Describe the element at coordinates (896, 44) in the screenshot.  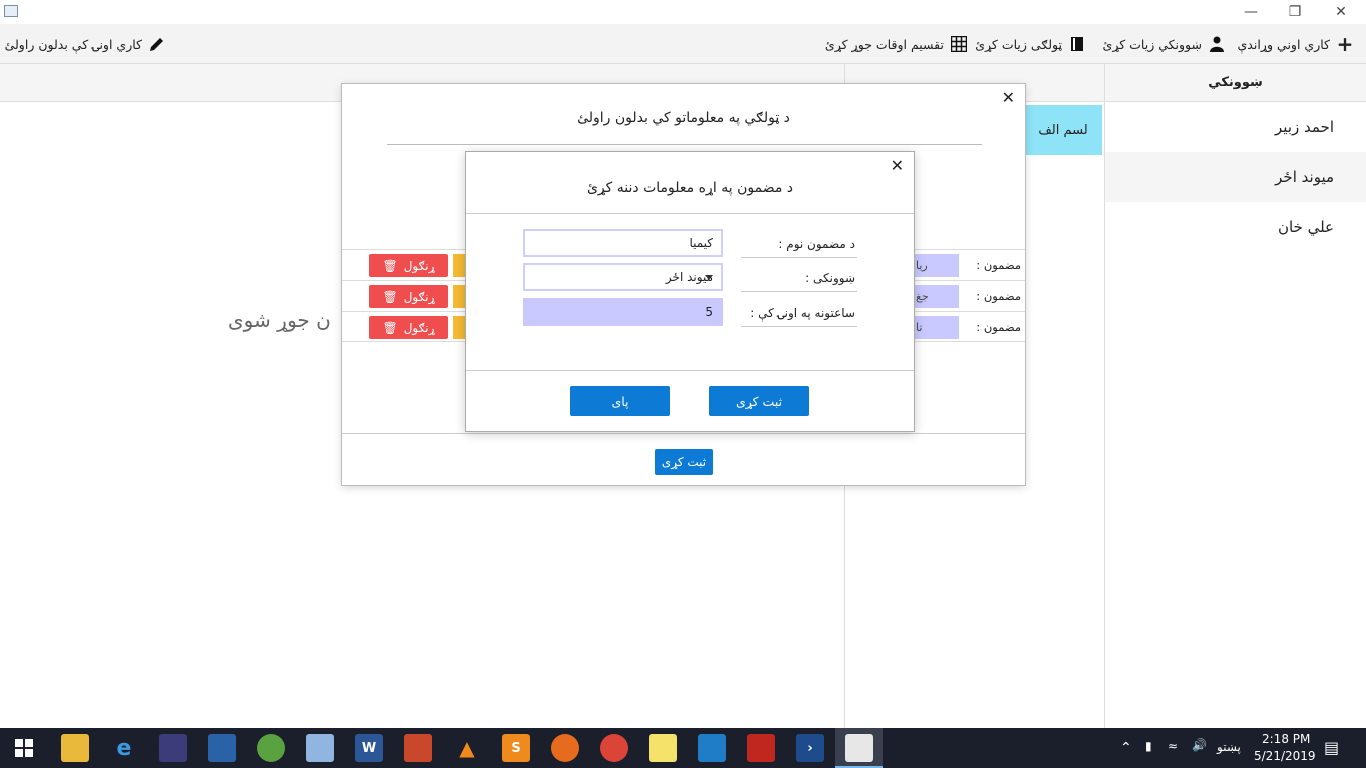
I see `create-schedule-button: تقسيم اوقات جوړ كړئ` at that location.